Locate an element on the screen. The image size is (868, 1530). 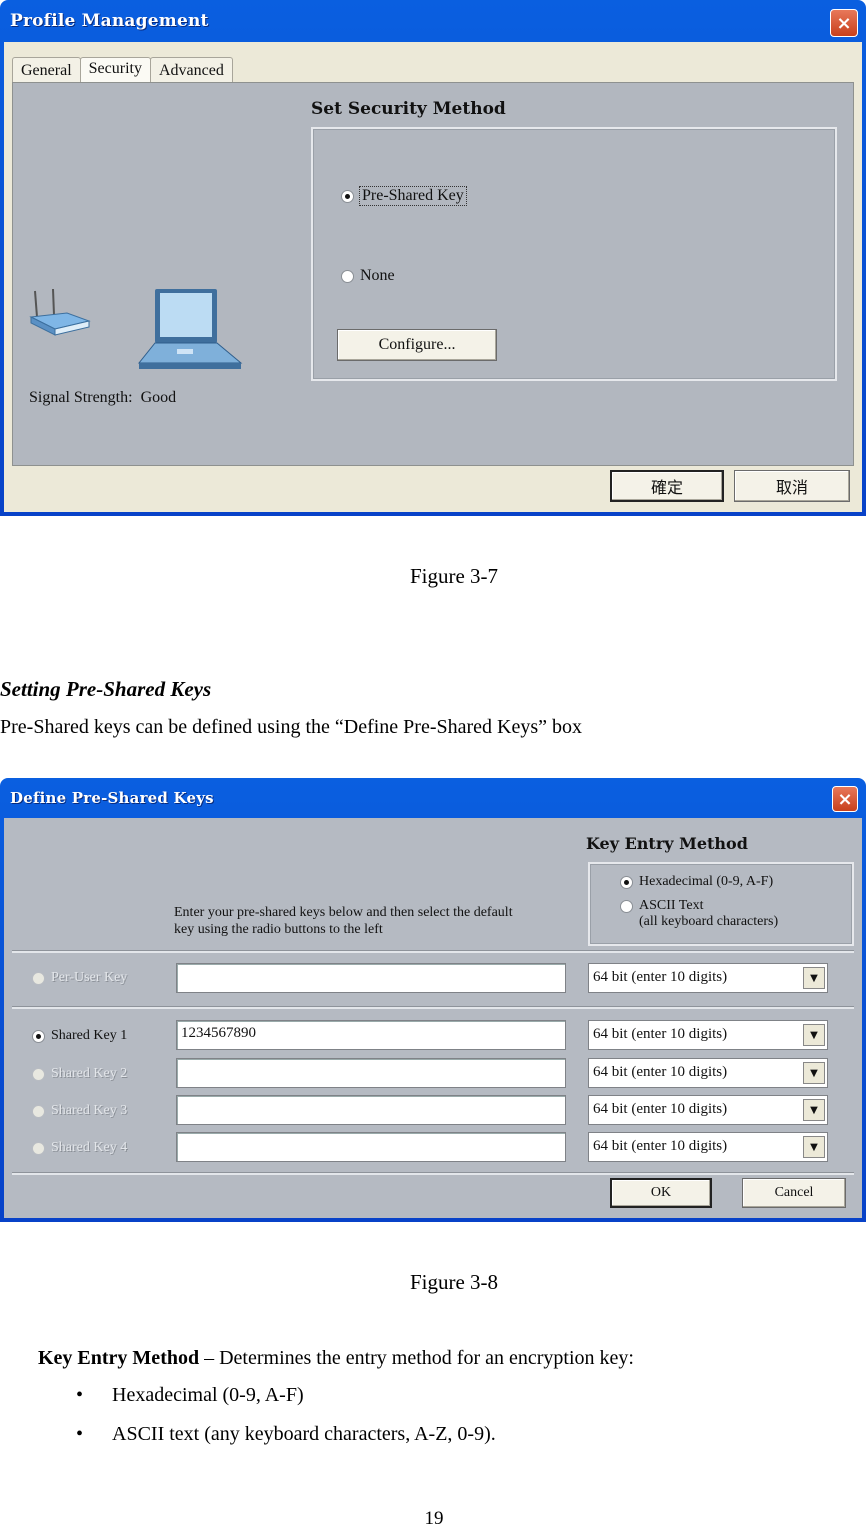
signal-strength: Signal Strength: Good is located at coordinates (102, 398).